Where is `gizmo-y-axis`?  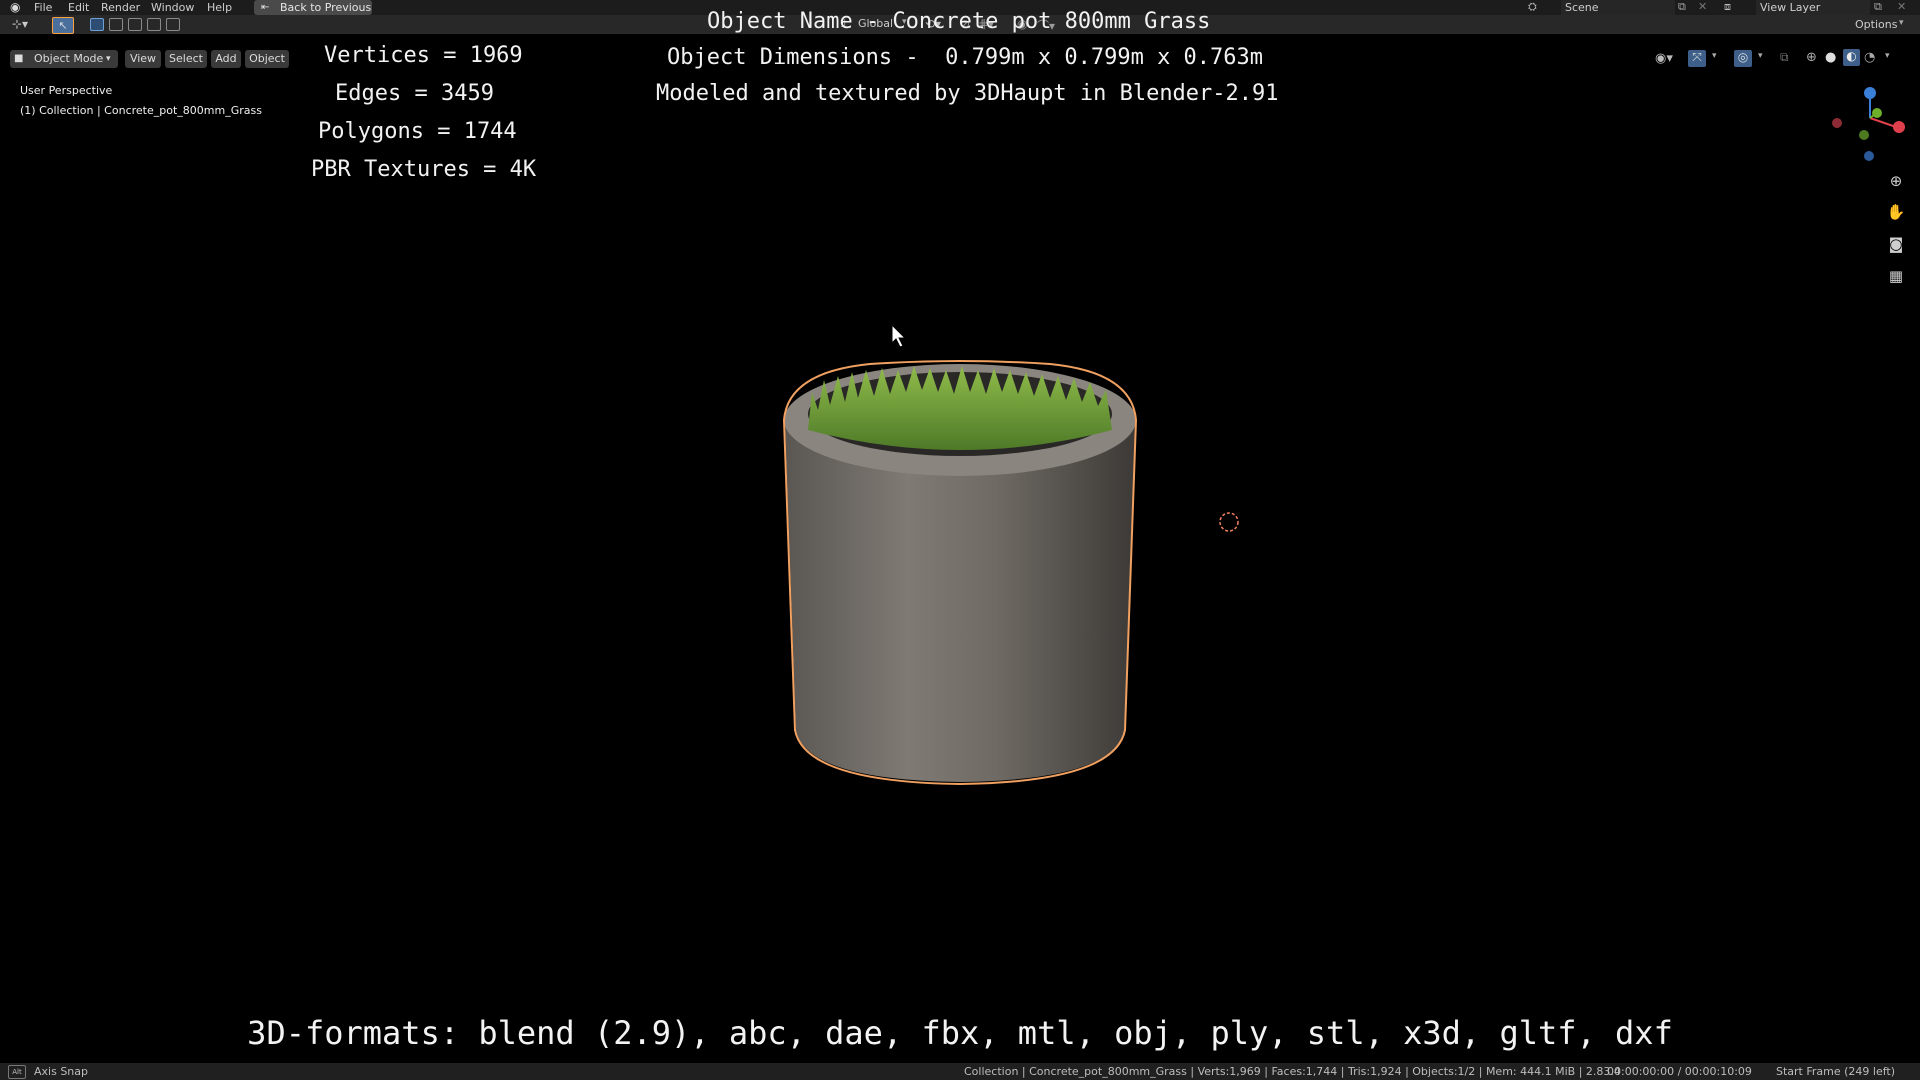 gizmo-y-axis is located at coordinates (1877, 113).